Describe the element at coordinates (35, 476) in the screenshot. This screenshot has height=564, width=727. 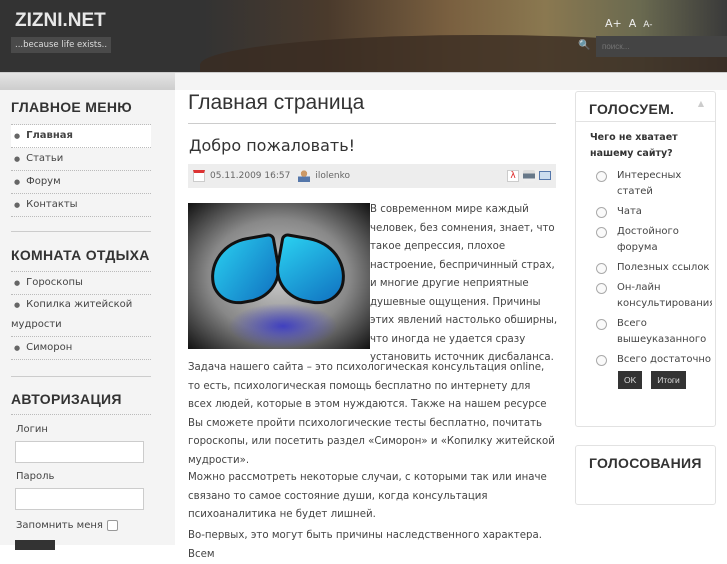
I see `password-label: Пароль` at that location.